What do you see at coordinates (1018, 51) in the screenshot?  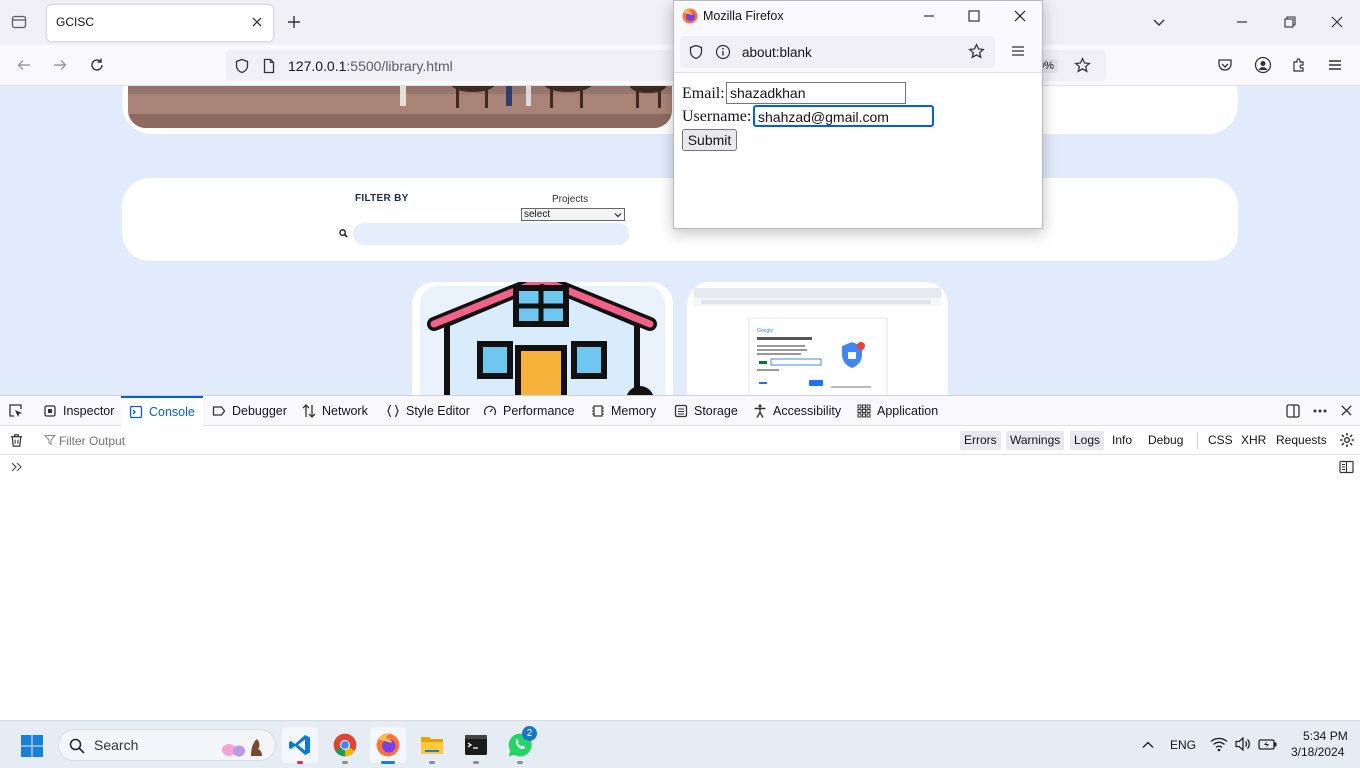 I see `popup-menu-icon` at bounding box center [1018, 51].